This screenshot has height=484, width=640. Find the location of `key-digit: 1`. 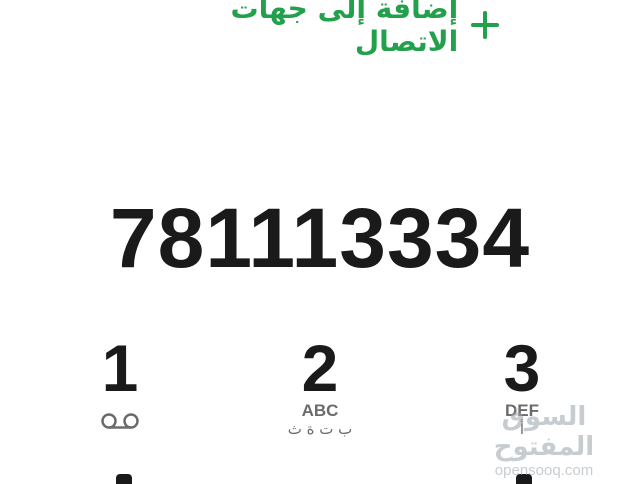

key-digit: 1 is located at coordinates (120, 368).